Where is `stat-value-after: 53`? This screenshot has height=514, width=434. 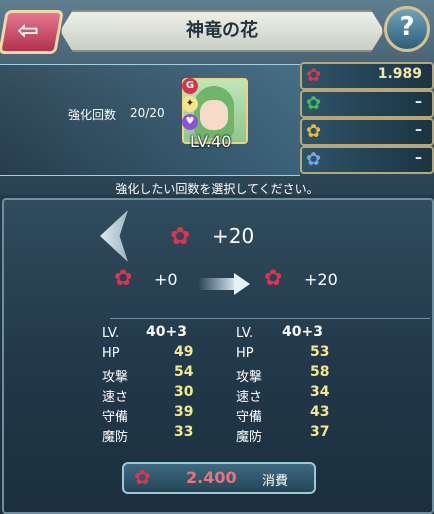
stat-value-after: 53 is located at coordinates (320, 352).